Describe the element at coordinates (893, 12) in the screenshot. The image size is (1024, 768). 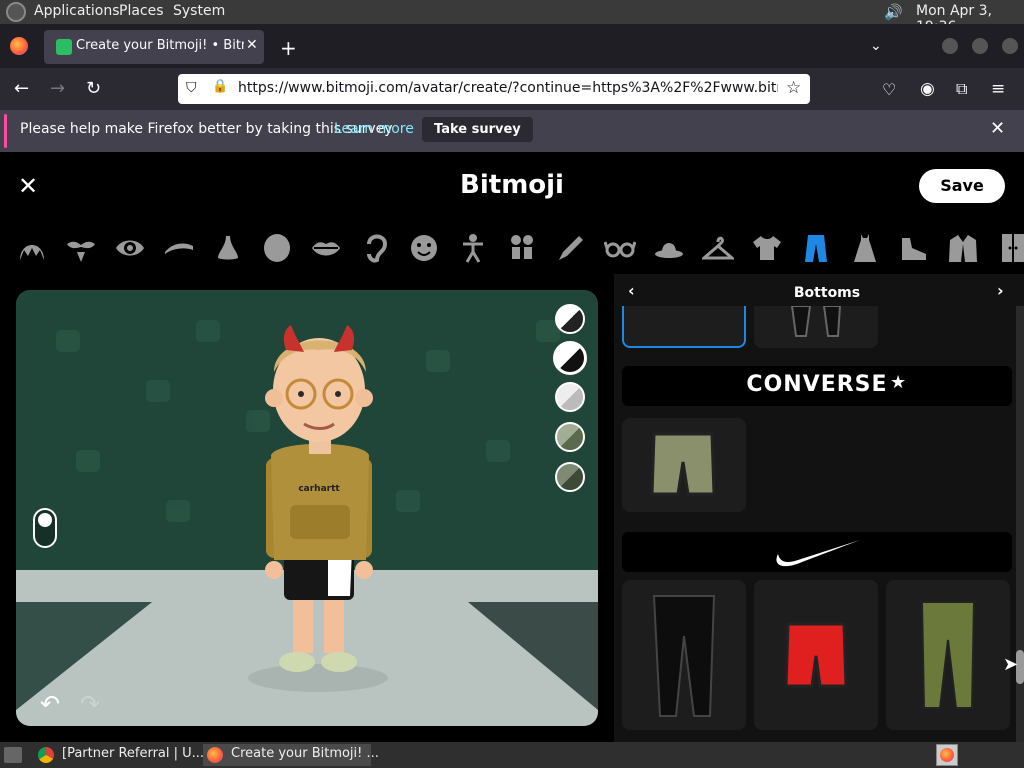
I see `volume-icon: 🔊` at that location.